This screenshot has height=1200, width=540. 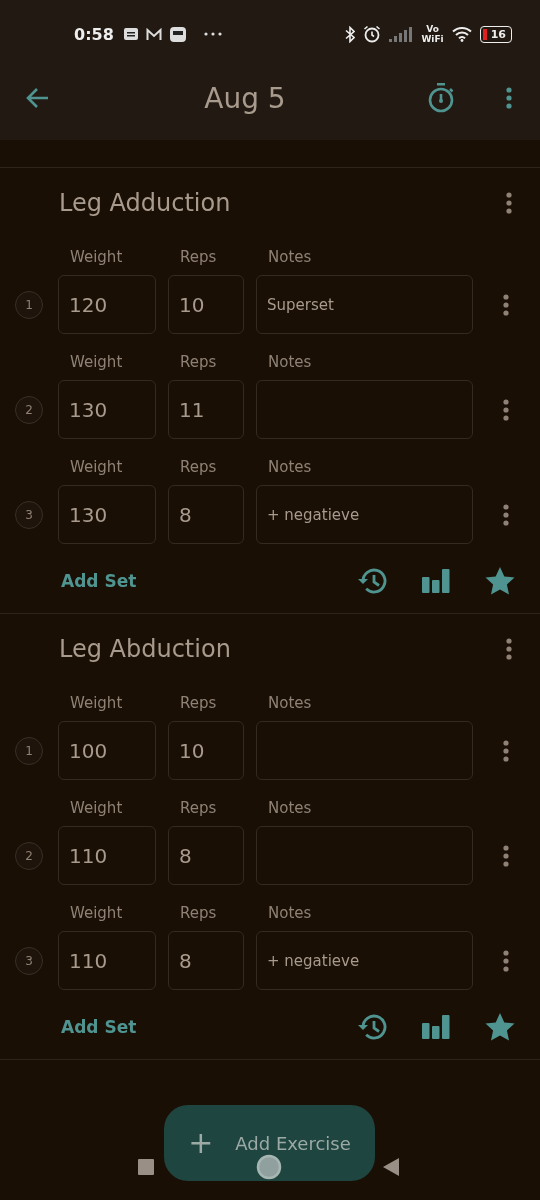 What do you see at coordinates (130, 34) in the screenshot?
I see `notification-icon` at bounding box center [130, 34].